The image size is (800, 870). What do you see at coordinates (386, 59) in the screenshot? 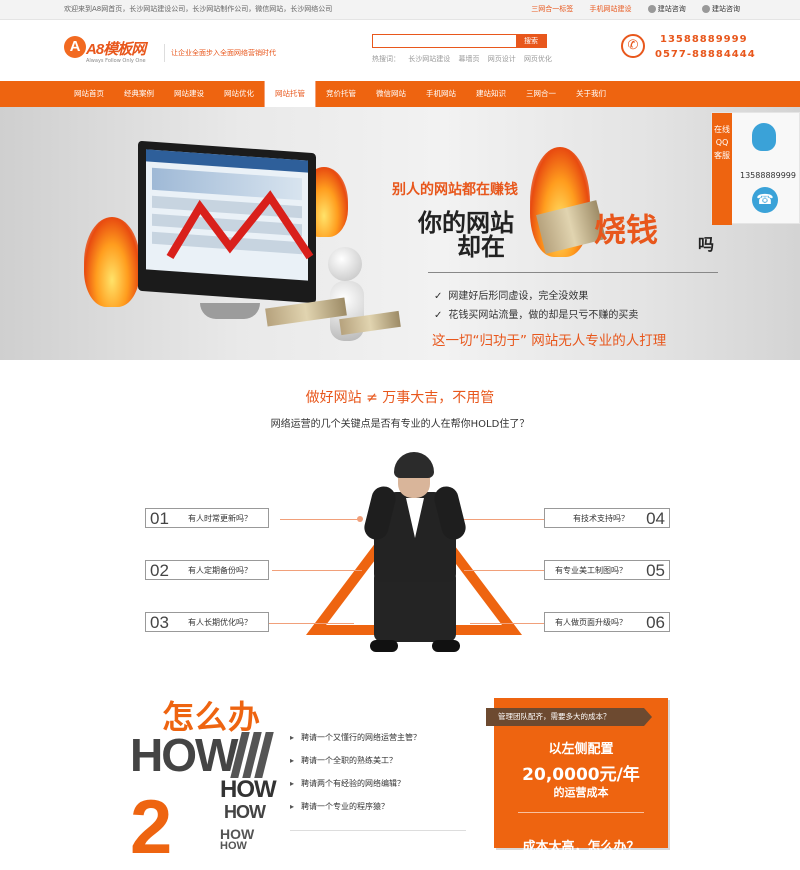
I see `hot-label: 热搜词：` at bounding box center [386, 59].